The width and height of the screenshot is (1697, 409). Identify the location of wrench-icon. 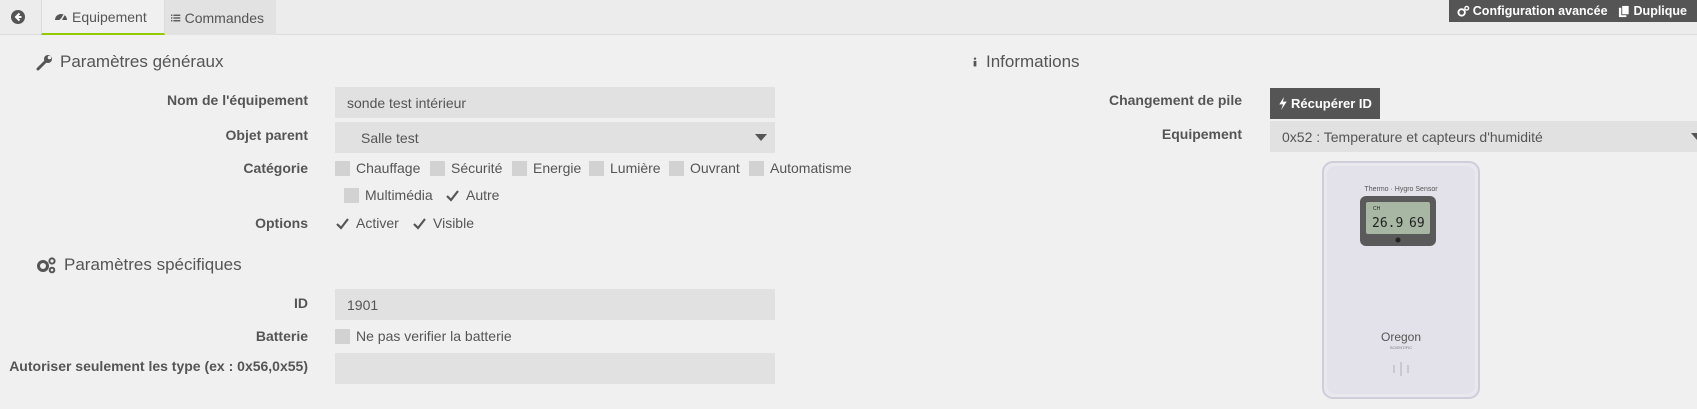
(44, 63).